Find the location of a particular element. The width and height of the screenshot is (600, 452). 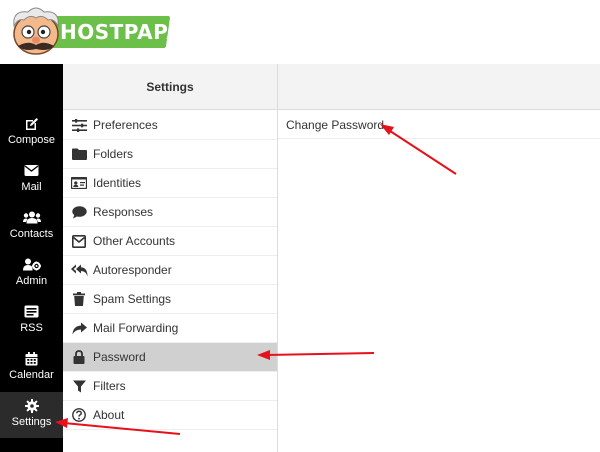

nav-item-calendar: Calendar is located at coordinates (31, 368).